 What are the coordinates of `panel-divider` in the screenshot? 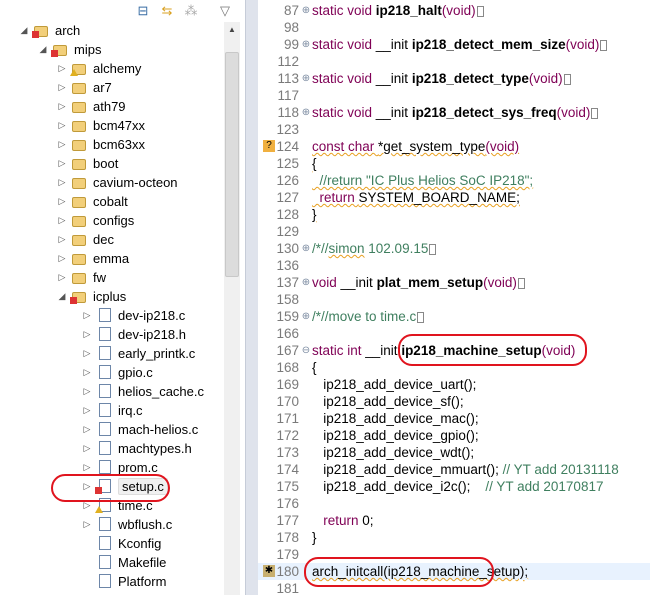 It's located at (251, 297).